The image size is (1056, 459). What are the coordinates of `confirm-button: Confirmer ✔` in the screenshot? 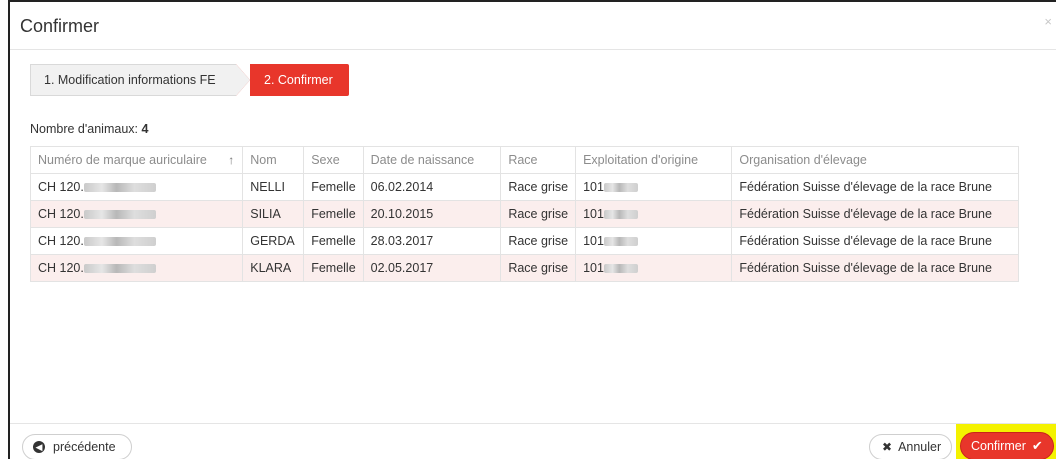 It's located at (1007, 445).